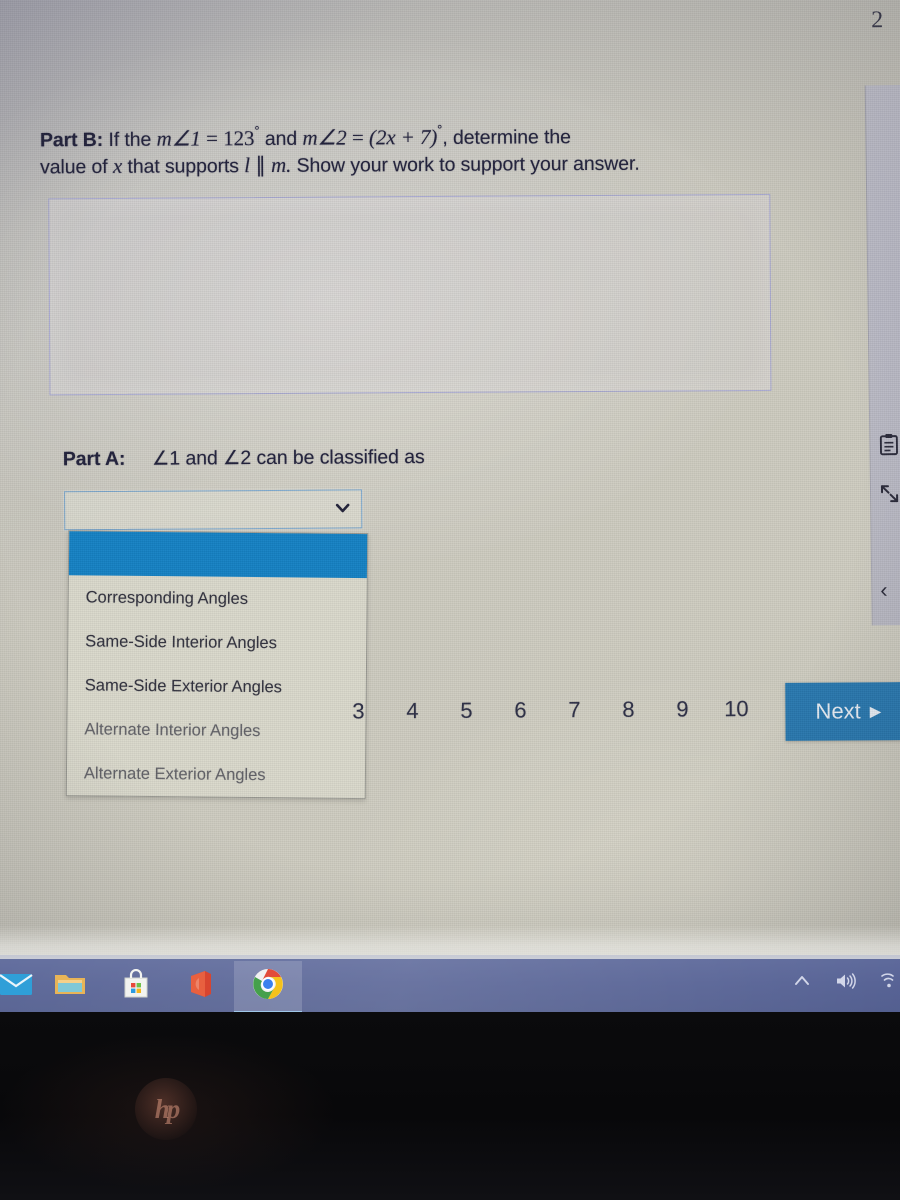 This screenshot has width=900, height=1200. Describe the element at coordinates (281, 139) in the screenshot. I see `part-b-text-and: and` at that location.